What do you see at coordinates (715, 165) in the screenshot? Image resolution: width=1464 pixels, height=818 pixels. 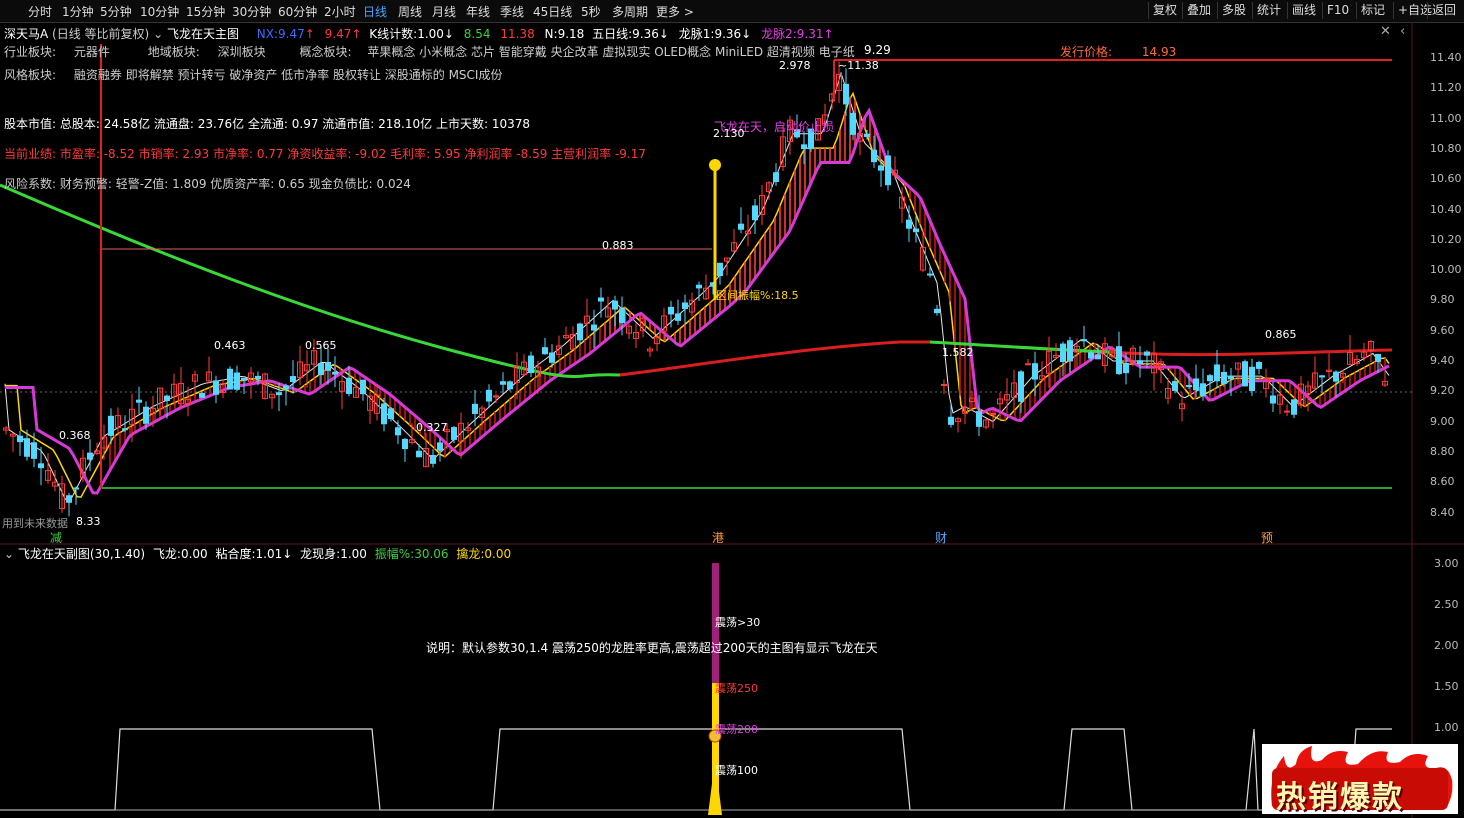 I see `money-bag-icon` at bounding box center [715, 165].